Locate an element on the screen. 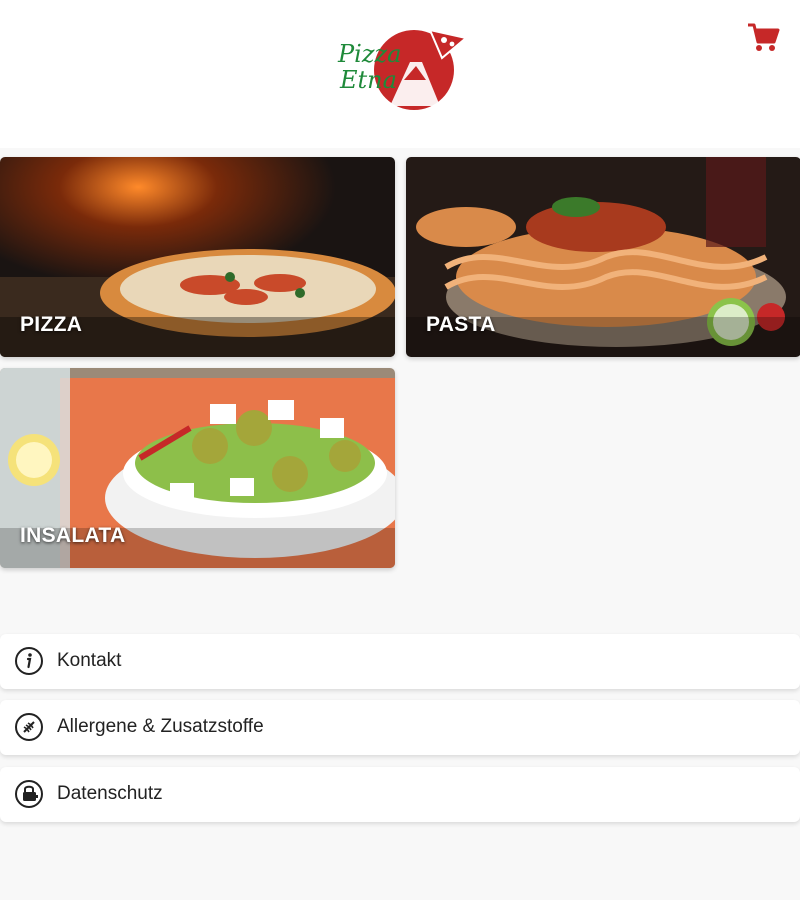 The image size is (800, 900). category-tile-insalata: INSALATA is located at coordinates (197, 468).